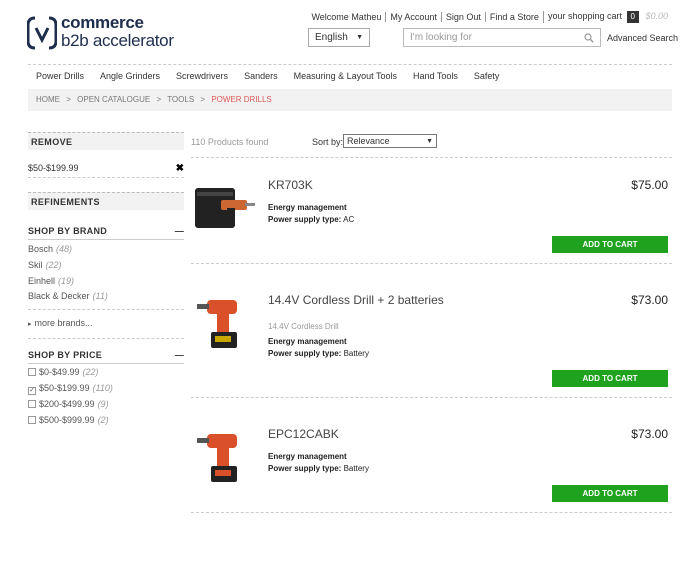  I want to click on remove-title: REMOVE, so click(106, 141).